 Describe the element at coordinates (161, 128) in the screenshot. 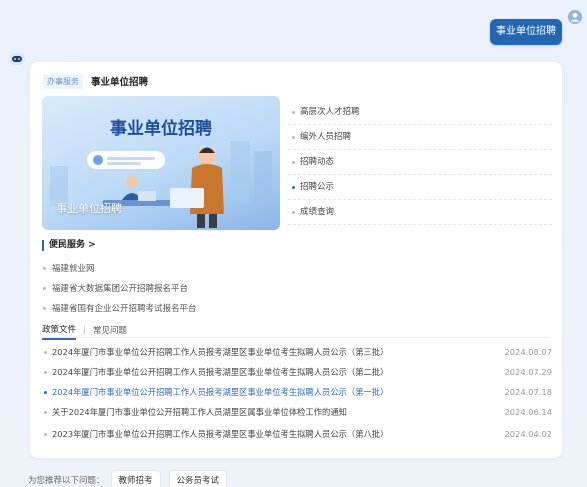

I see `banner-heading: 事业单位招聘` at that location.